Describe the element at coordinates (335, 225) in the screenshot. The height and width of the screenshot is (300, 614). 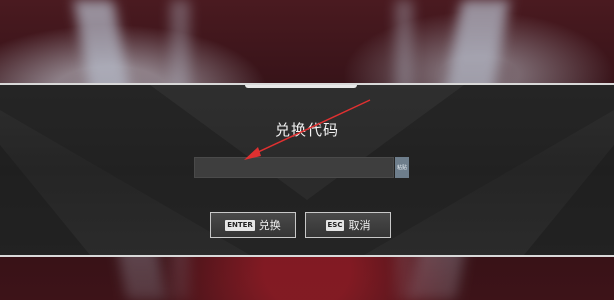
I see `esc-key-badge: ESC` at that location.